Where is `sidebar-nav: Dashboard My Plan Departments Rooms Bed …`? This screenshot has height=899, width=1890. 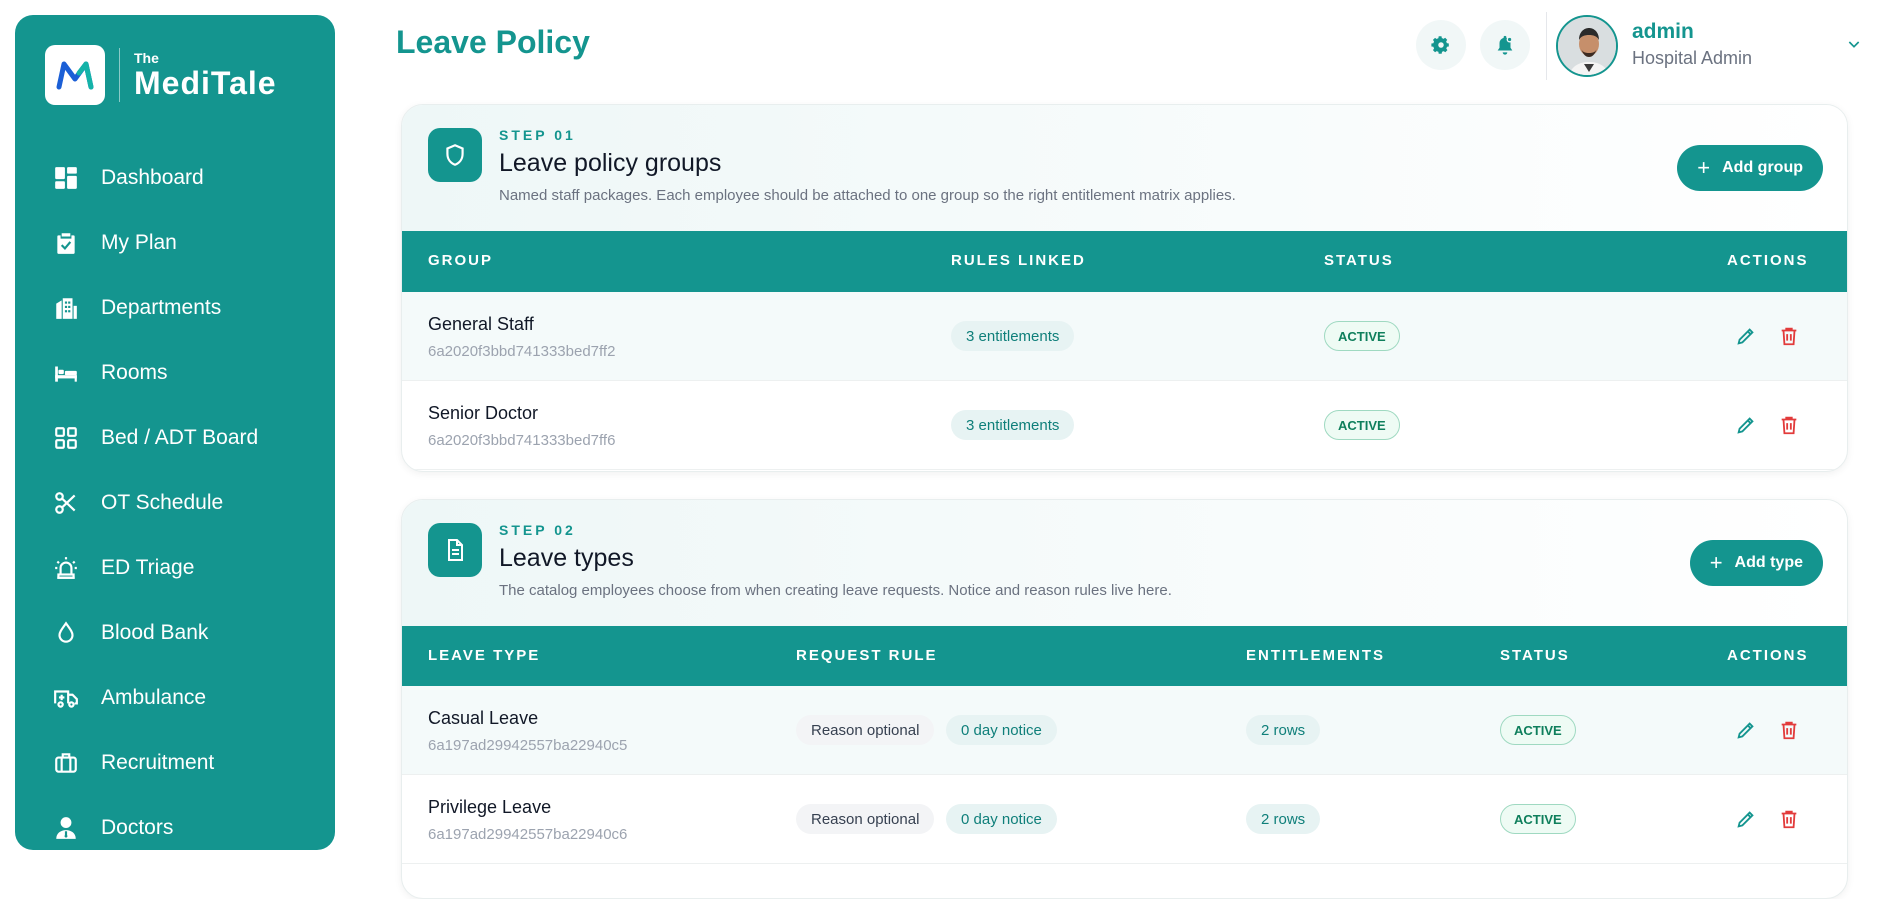 sidebar-nav: Dashboard My Plan Departments Rooms Bed … is located at coordinates (175, 502).